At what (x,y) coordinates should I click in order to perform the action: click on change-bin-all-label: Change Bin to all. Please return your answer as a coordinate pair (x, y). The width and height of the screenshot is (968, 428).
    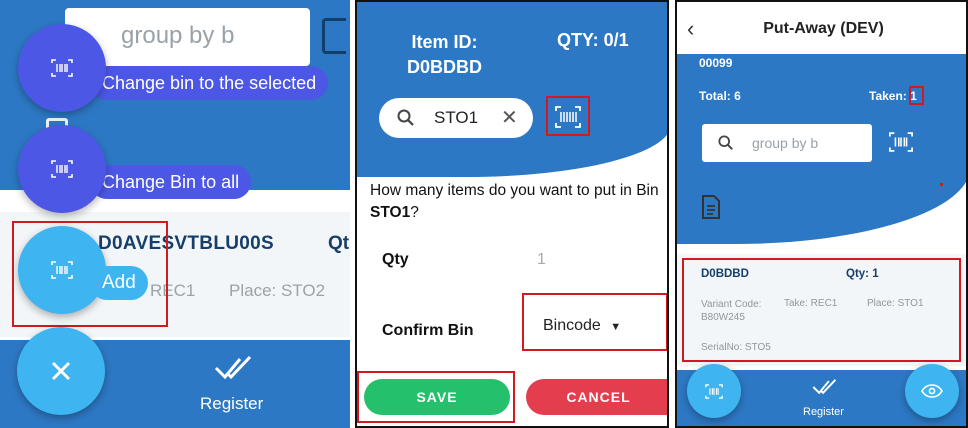
    Looking at the image, I should click on (171, 182).